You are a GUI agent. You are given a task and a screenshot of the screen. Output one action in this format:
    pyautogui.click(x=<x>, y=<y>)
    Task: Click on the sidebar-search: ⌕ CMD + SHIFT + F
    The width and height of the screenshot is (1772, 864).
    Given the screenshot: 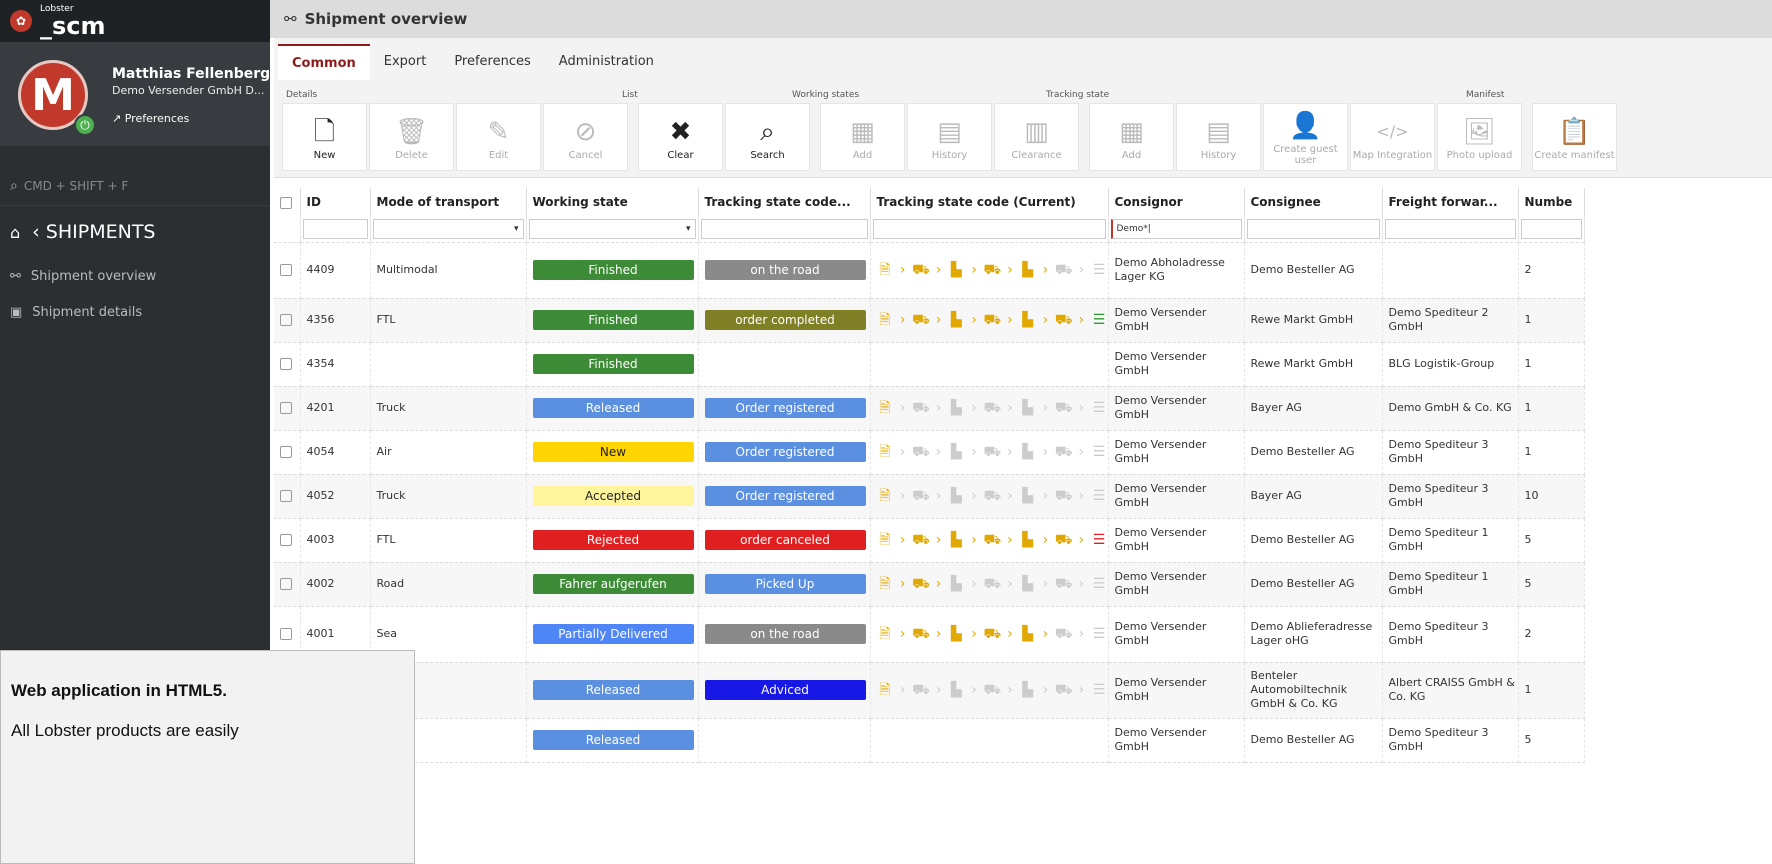 What is the action you would take?
    pyautogui.click(x=147, y=186)
    